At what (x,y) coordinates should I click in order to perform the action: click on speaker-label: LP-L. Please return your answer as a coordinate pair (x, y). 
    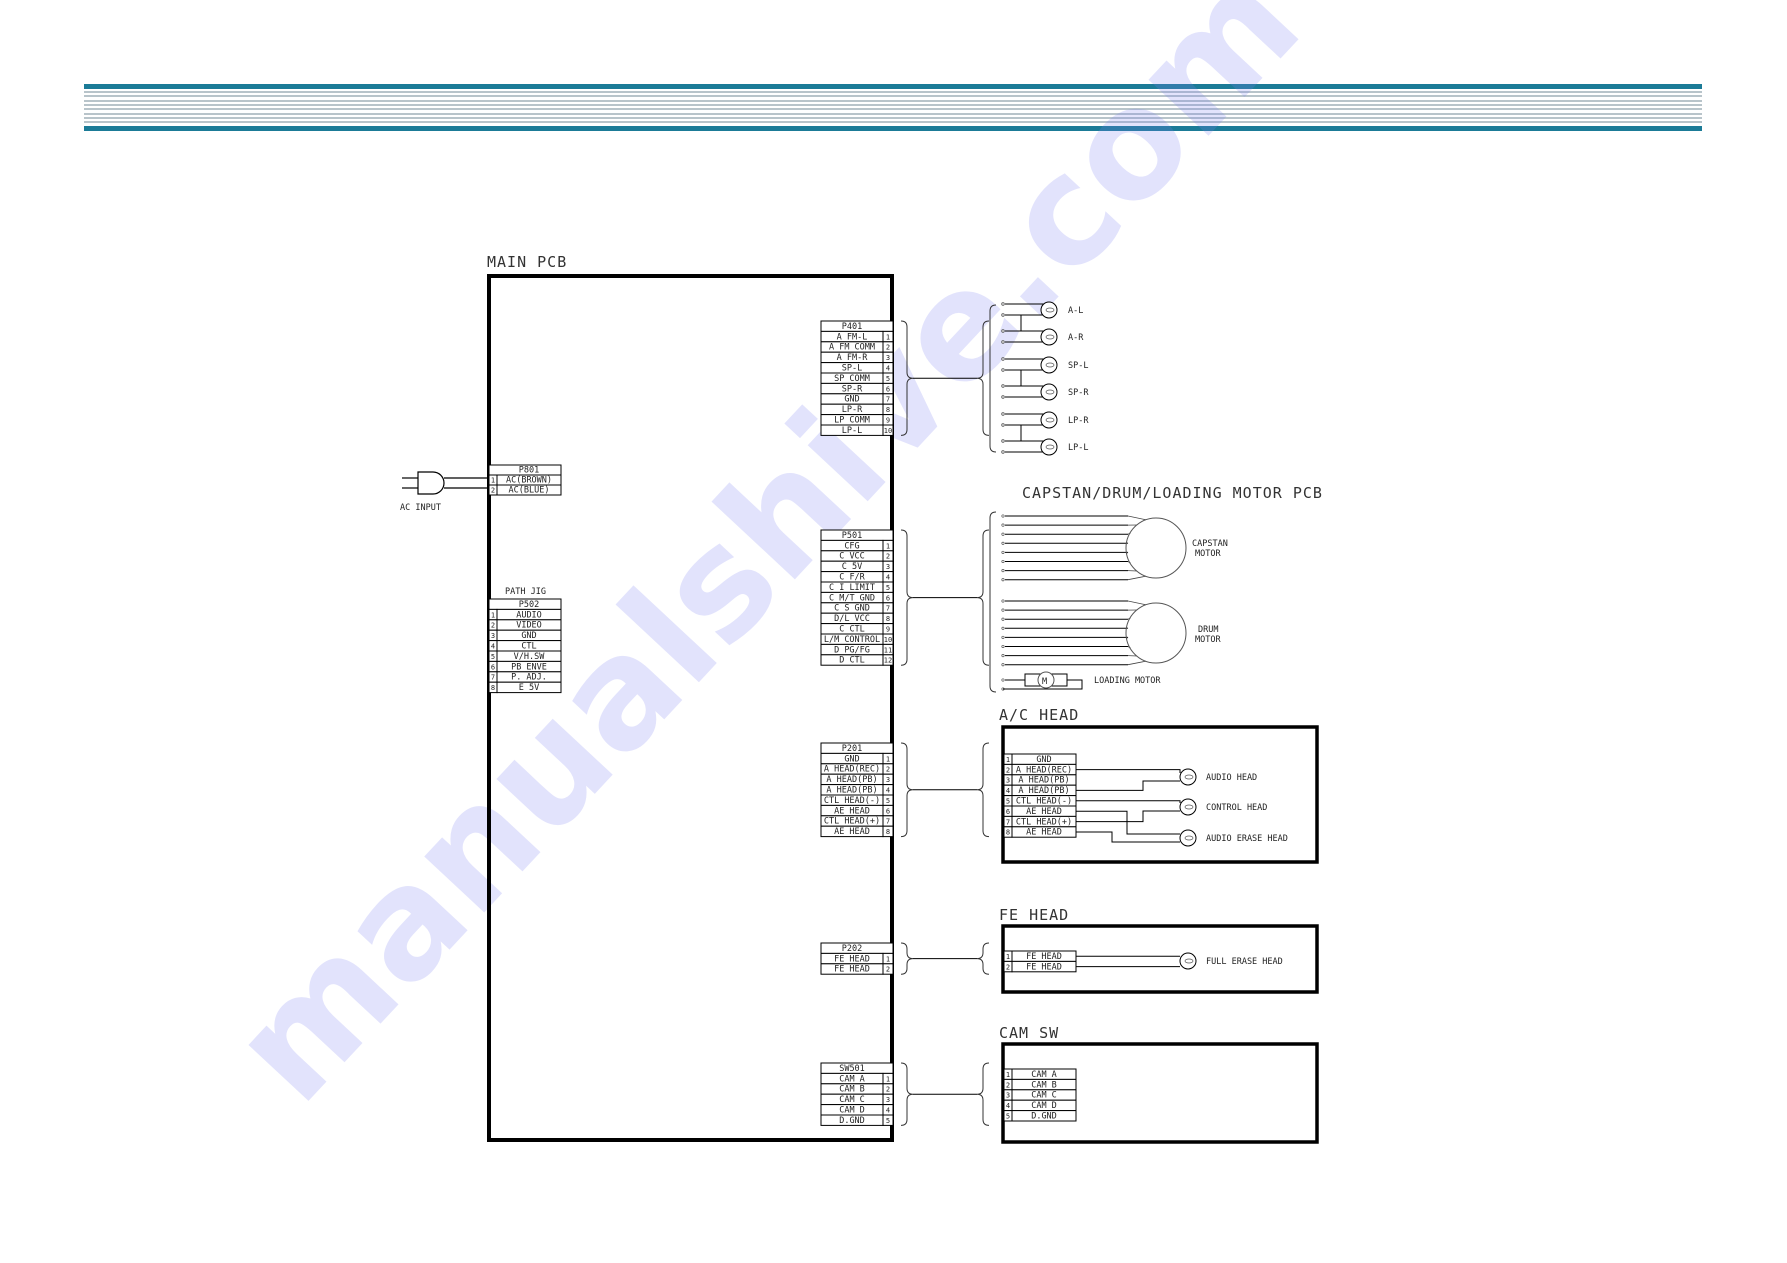
    Looking at the image, I should click on (1078, 448).